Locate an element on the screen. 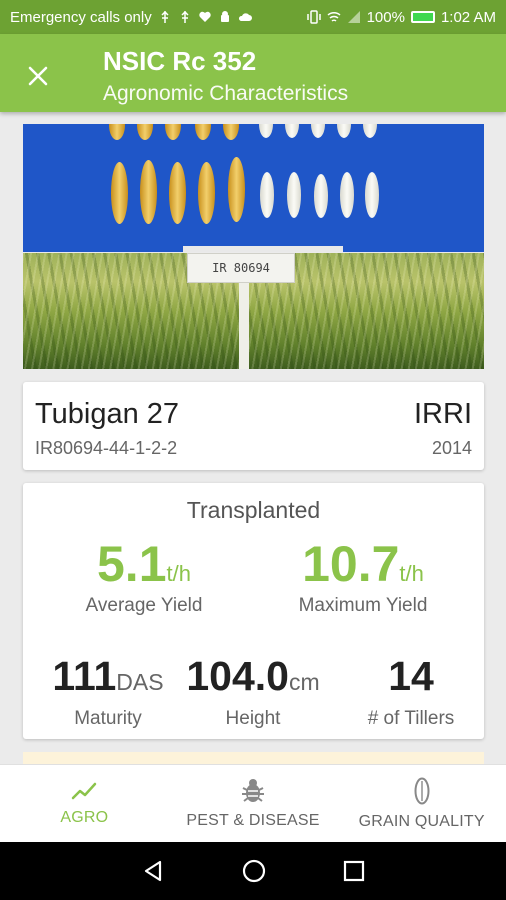 The width and height of the screenshot is (506, 900). status-bar: Emergency calls only 100% 1:02 AM is located at coordinates (253, 17).